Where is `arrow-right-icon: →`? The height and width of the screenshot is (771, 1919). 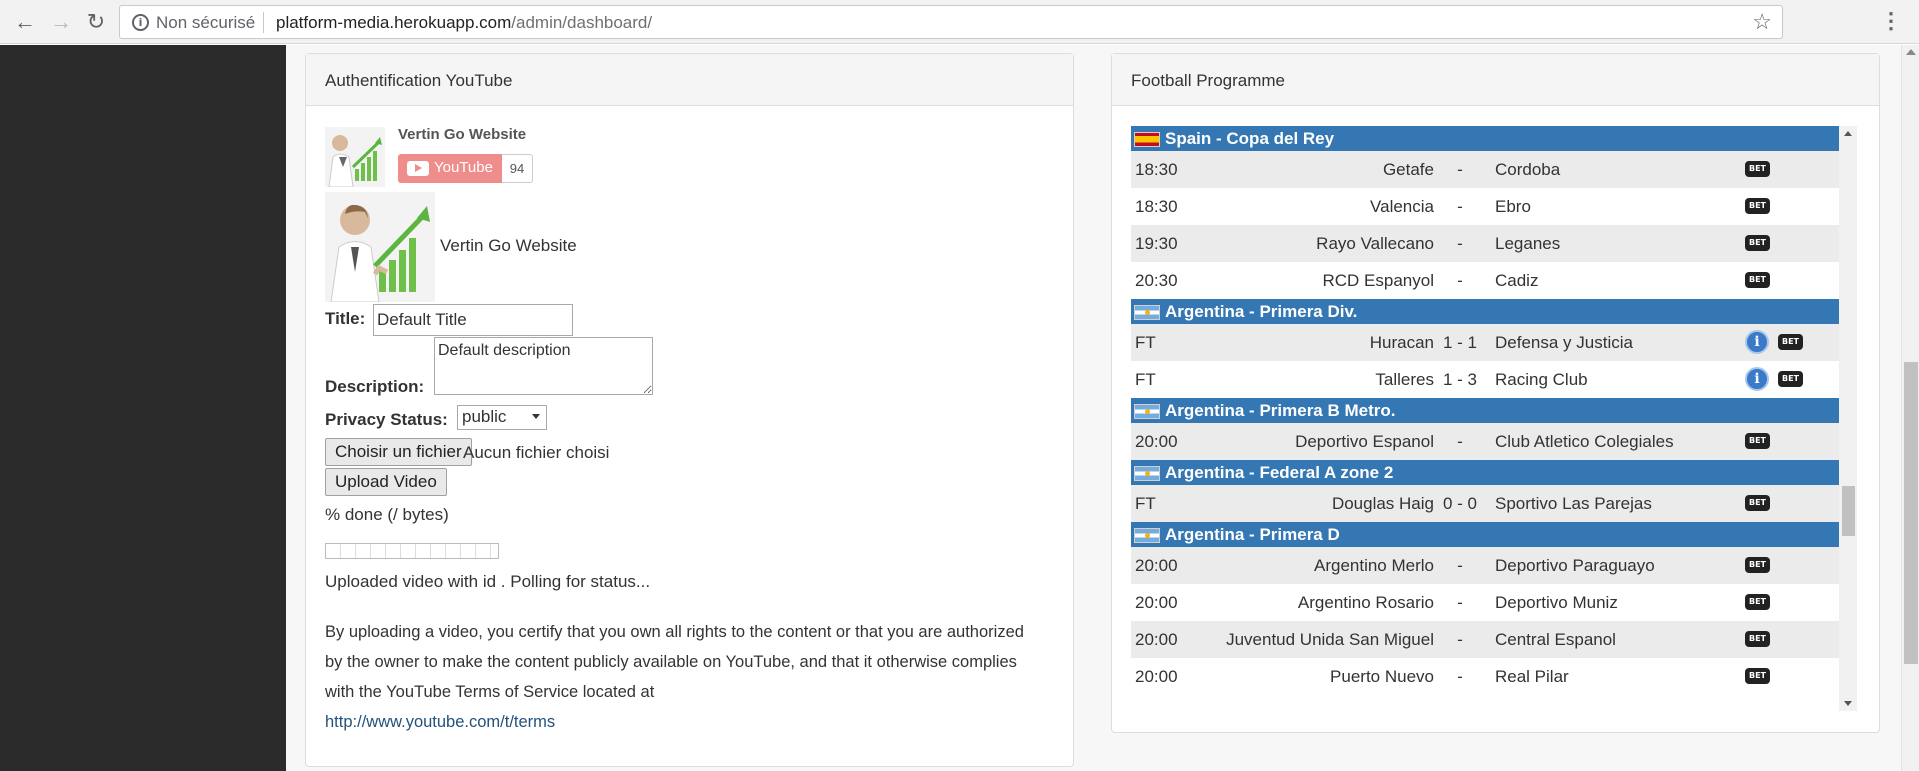 arrow-right-icon: → is located at coordinates (61, 22).